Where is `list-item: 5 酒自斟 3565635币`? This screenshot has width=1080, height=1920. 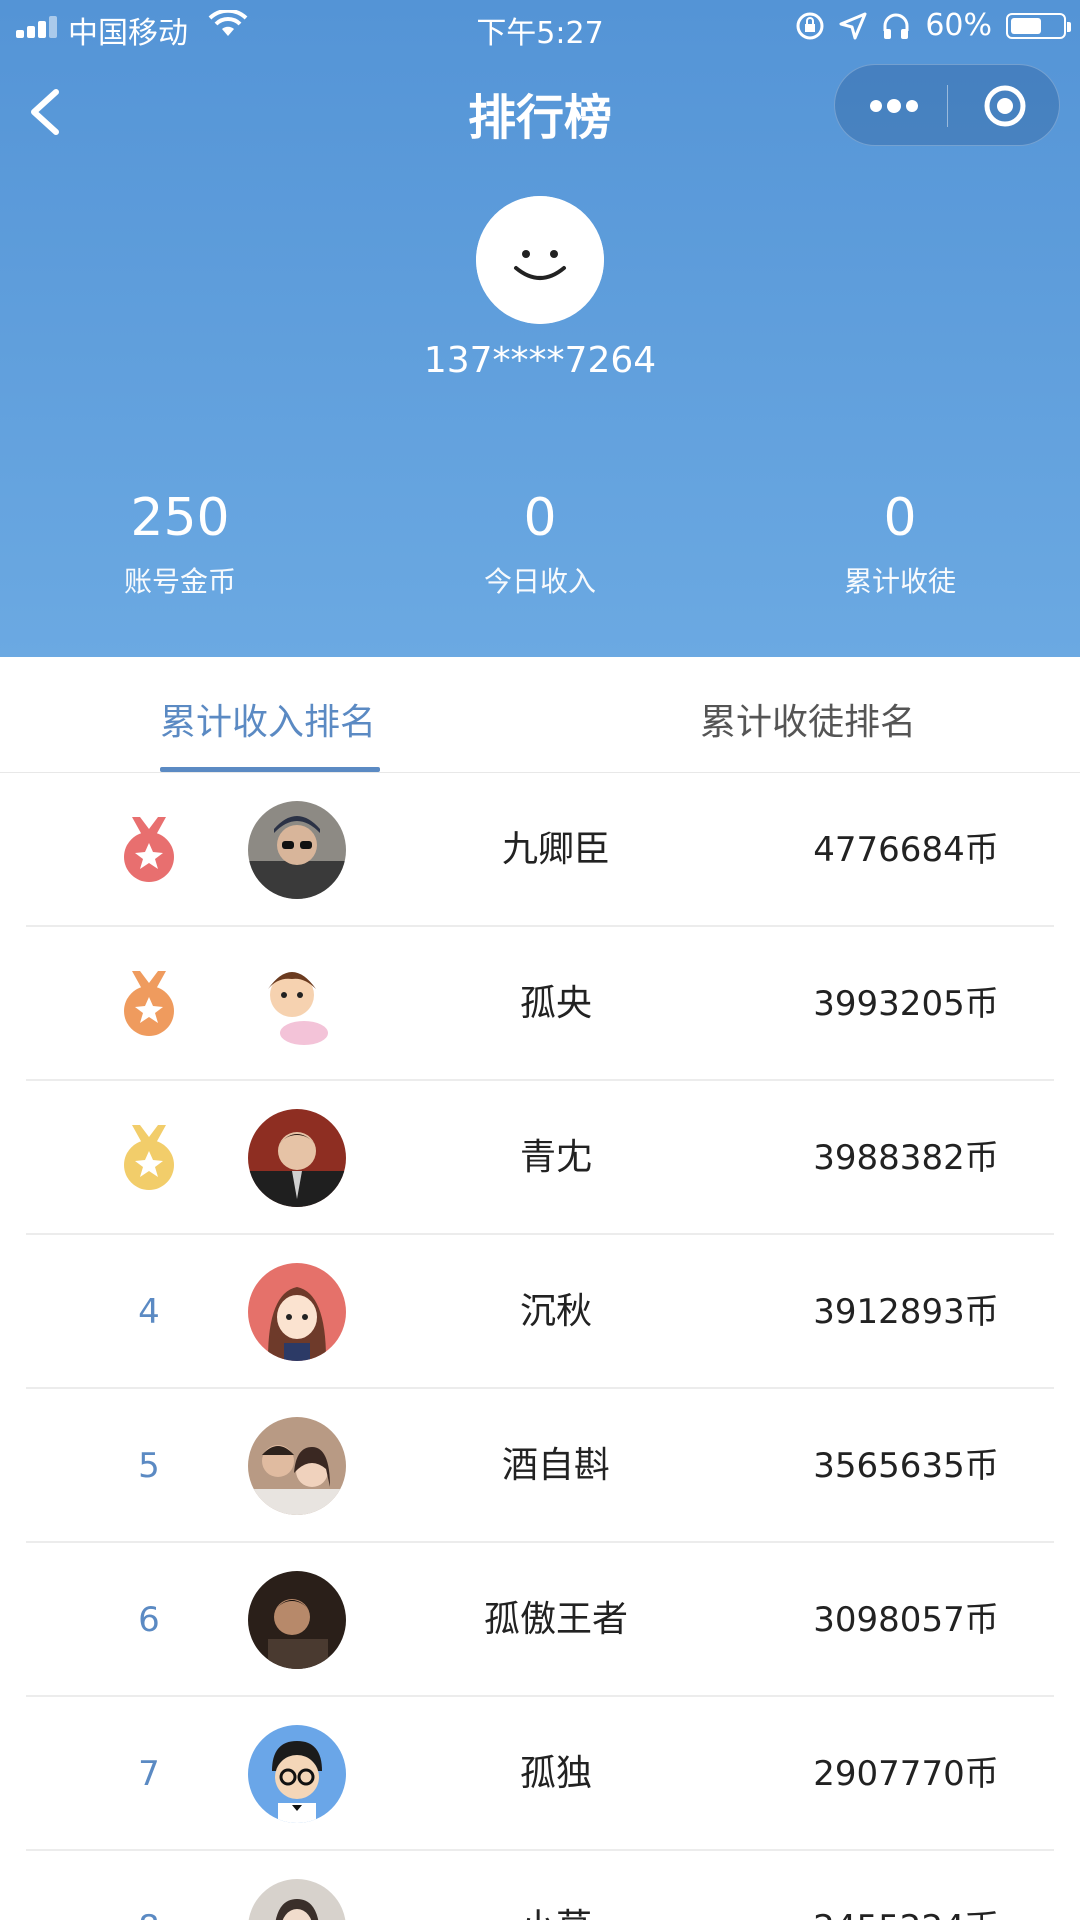 list-item: 5 酒自斟 3565635币 is located at coordinates (540, 1466).